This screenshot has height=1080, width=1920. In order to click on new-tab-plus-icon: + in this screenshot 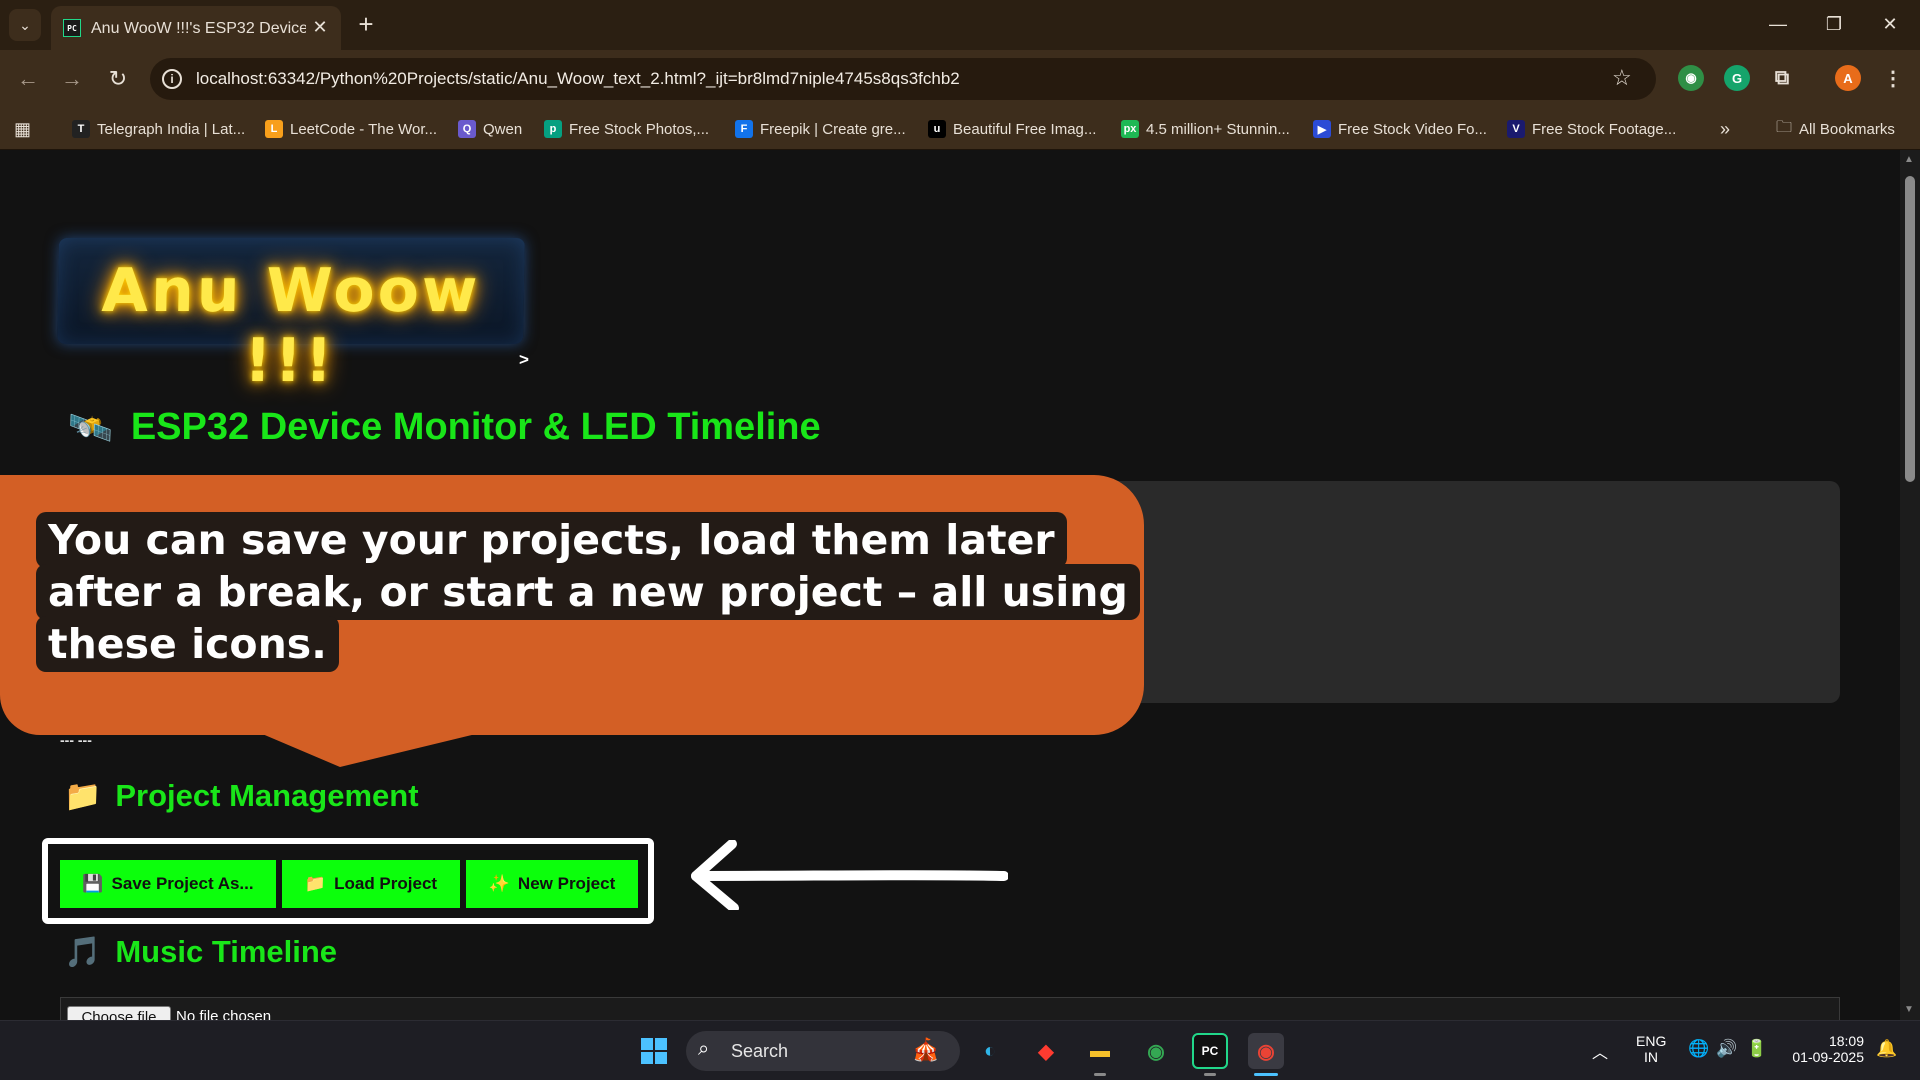, I will do `click(366, 24)`.